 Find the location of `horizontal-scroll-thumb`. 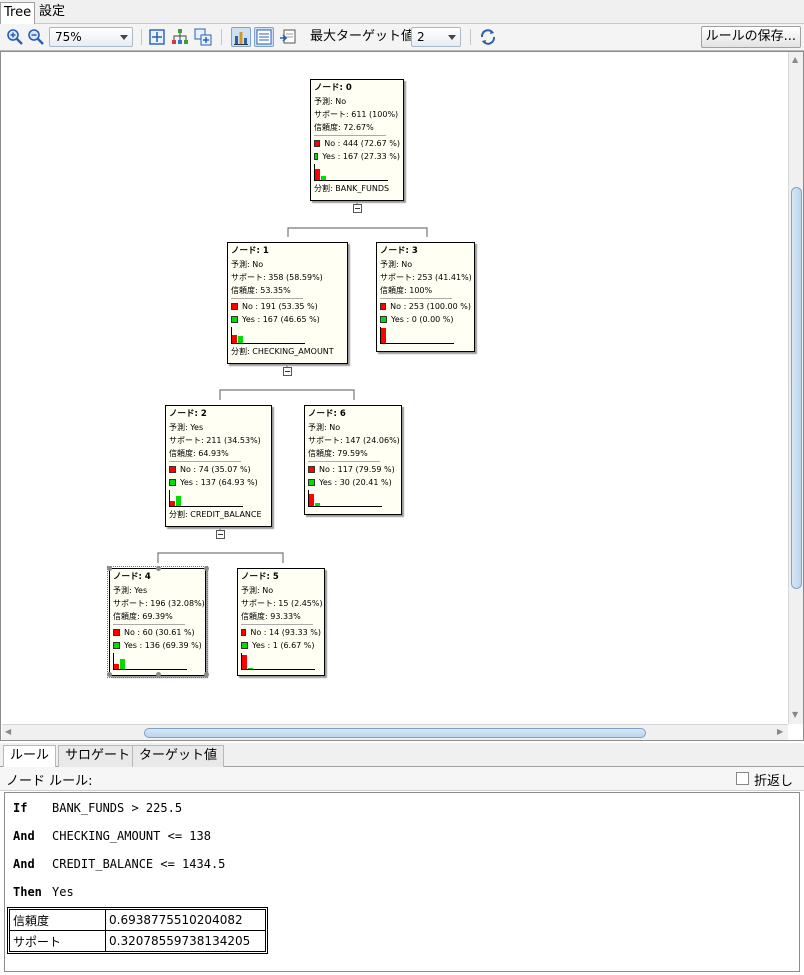

horizontal-scroll-thumb is located at coordinates (395, 733).